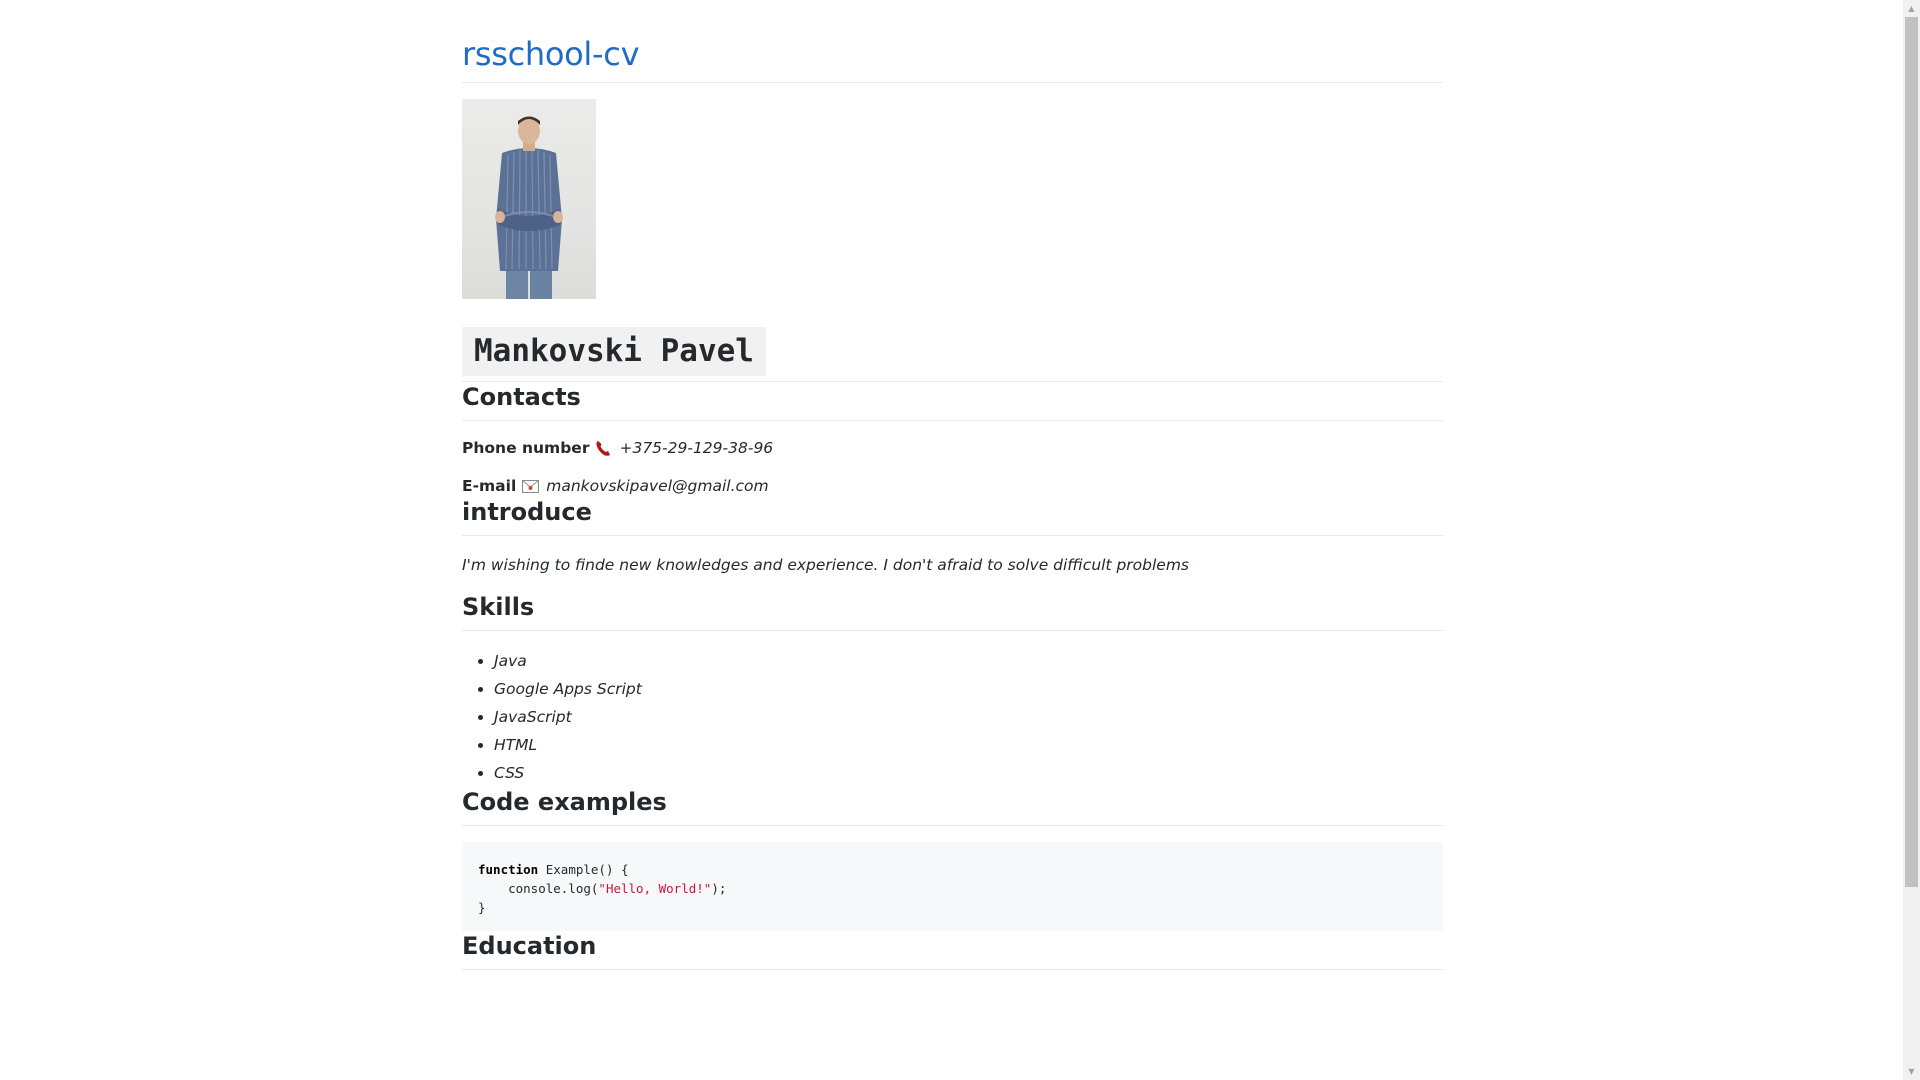  I want to click on code-string: "Hello, World!", so click(655, 888).